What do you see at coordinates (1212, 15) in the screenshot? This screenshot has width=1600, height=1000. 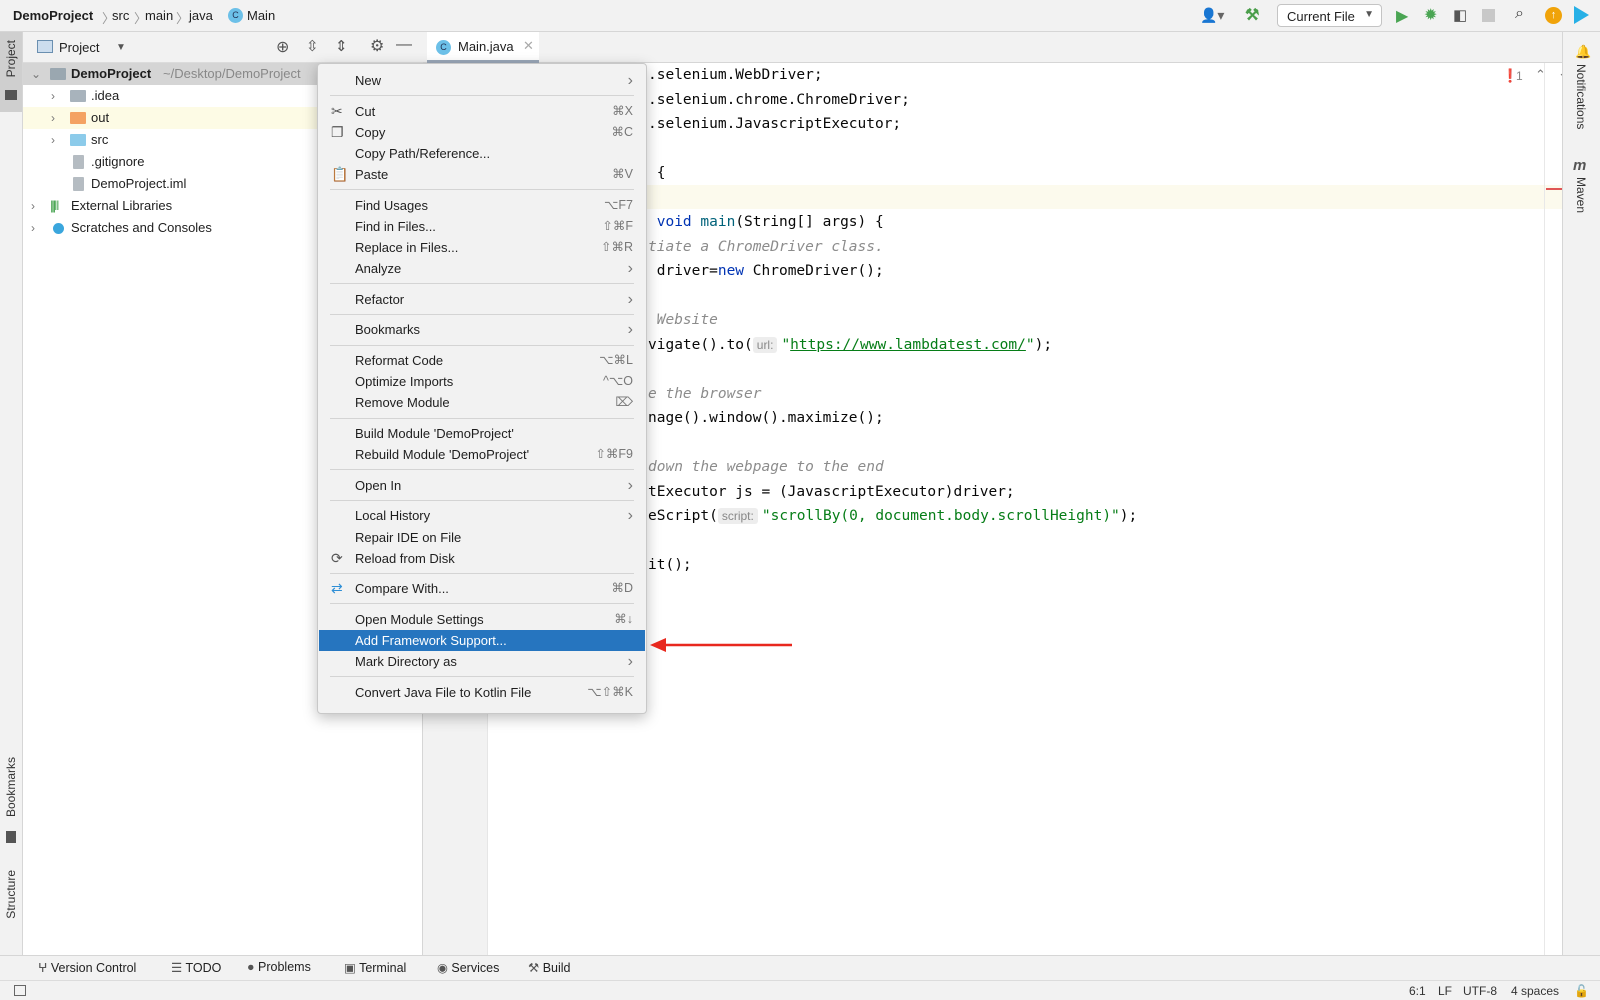 I see `user-icon: 👤▾` at bounding box center [1212, 15].